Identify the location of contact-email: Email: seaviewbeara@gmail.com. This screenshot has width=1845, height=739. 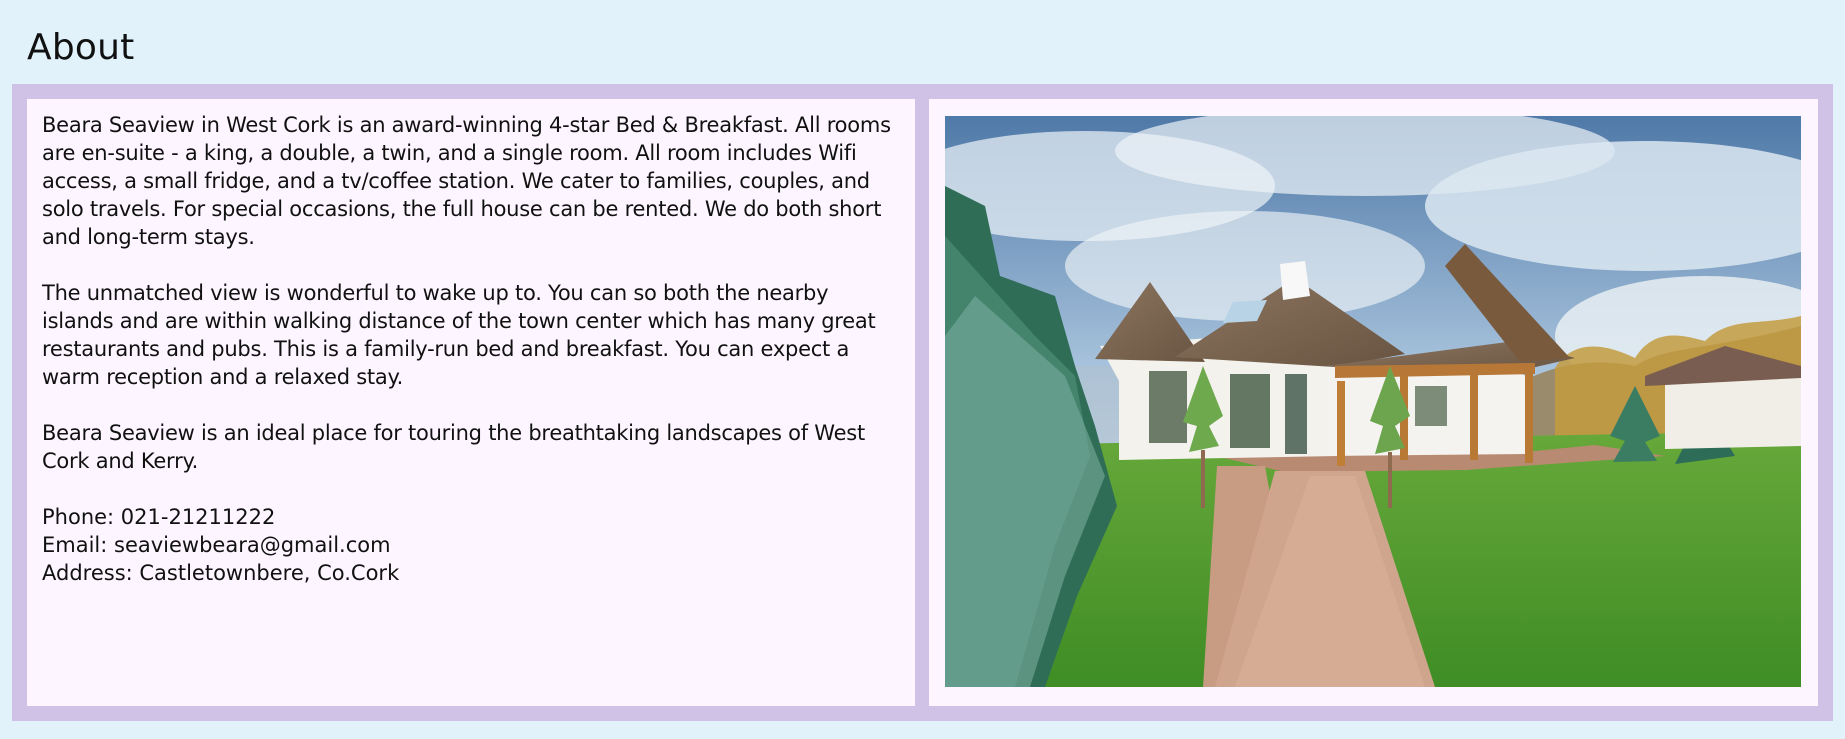
(216, 545).